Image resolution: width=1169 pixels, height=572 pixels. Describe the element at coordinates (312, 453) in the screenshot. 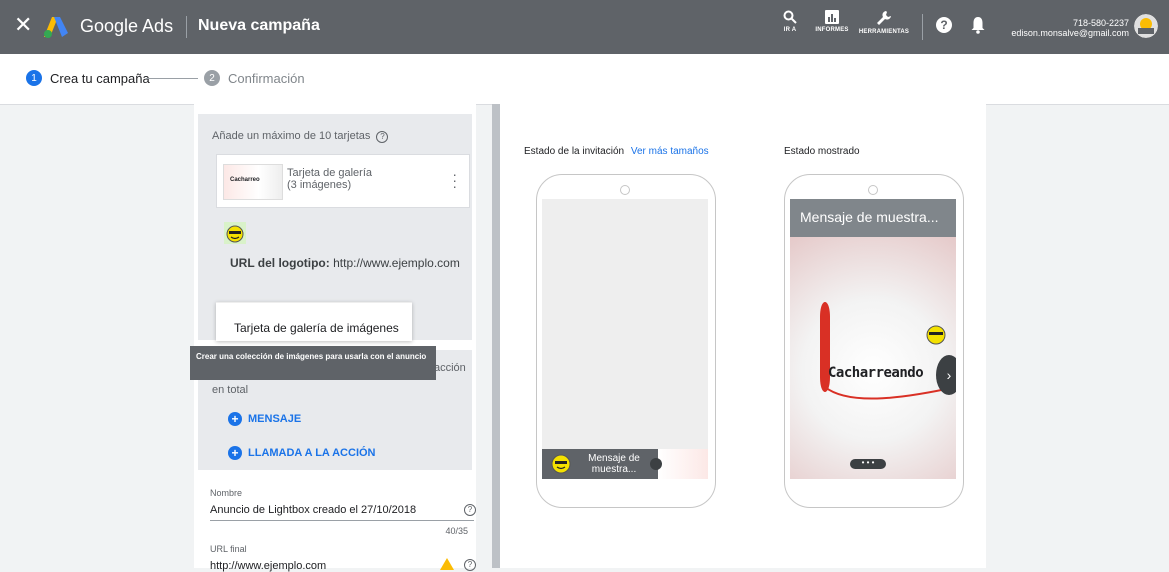

I see `add-cta-label: LLAMADA A LA ACCIÓN` at that location.